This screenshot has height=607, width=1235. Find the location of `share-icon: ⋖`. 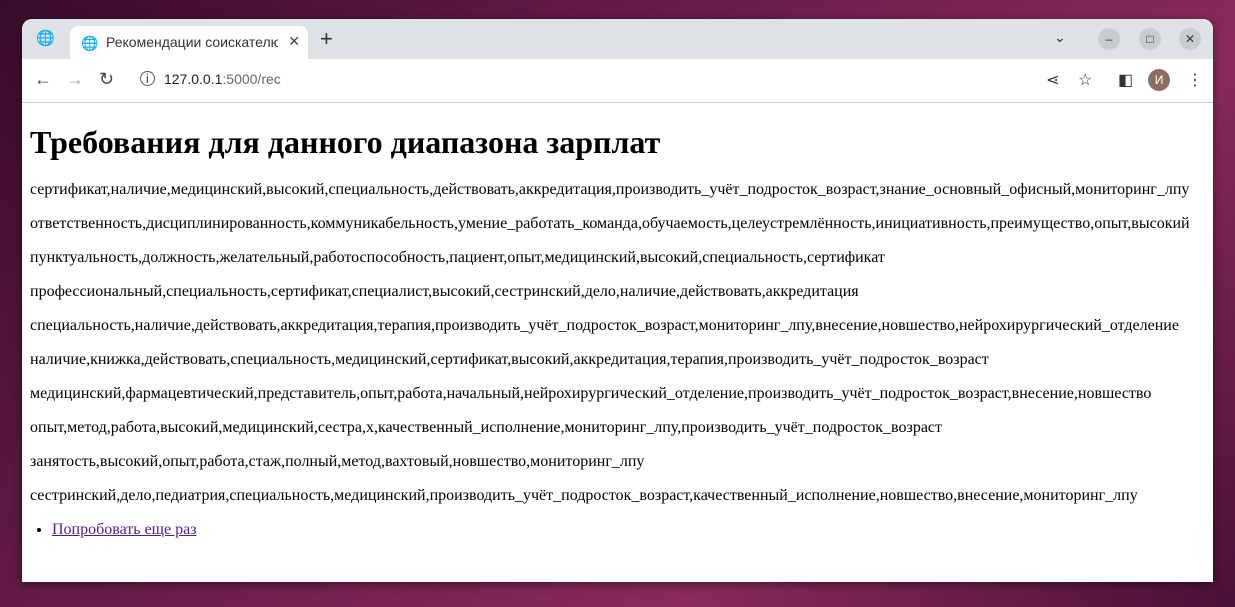

share-icon: ⋖ is located at coordinates (1052, 80).